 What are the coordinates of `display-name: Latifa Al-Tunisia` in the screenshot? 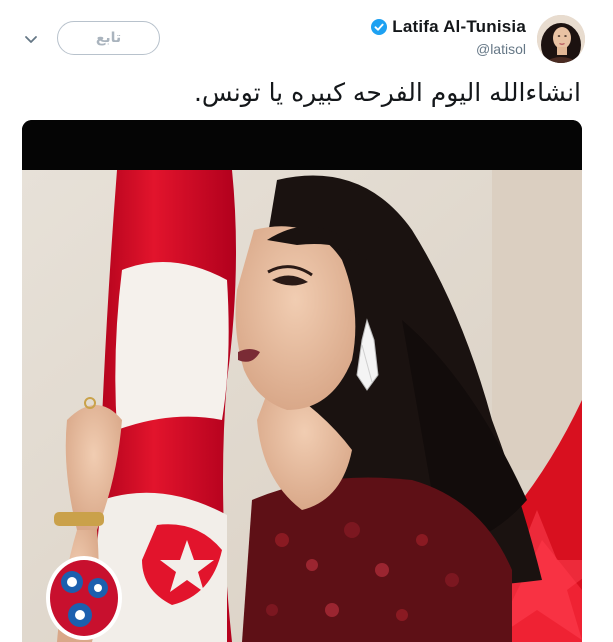 It's located at (459, 27).